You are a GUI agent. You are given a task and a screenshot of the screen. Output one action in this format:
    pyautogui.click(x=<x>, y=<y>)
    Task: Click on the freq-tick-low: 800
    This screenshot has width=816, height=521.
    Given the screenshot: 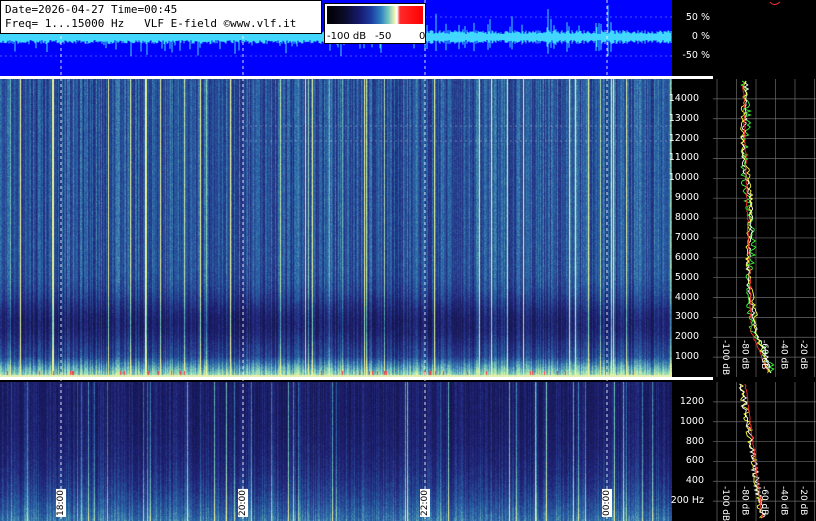 What is the action you would take?
    pyautogui.click(x=694, y=441)
    